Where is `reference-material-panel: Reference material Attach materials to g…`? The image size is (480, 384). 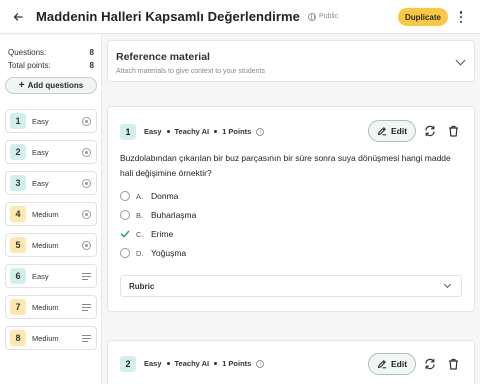
reference-material-panel: Reference material Attach materials to g… is located at coordinates (291, 61).